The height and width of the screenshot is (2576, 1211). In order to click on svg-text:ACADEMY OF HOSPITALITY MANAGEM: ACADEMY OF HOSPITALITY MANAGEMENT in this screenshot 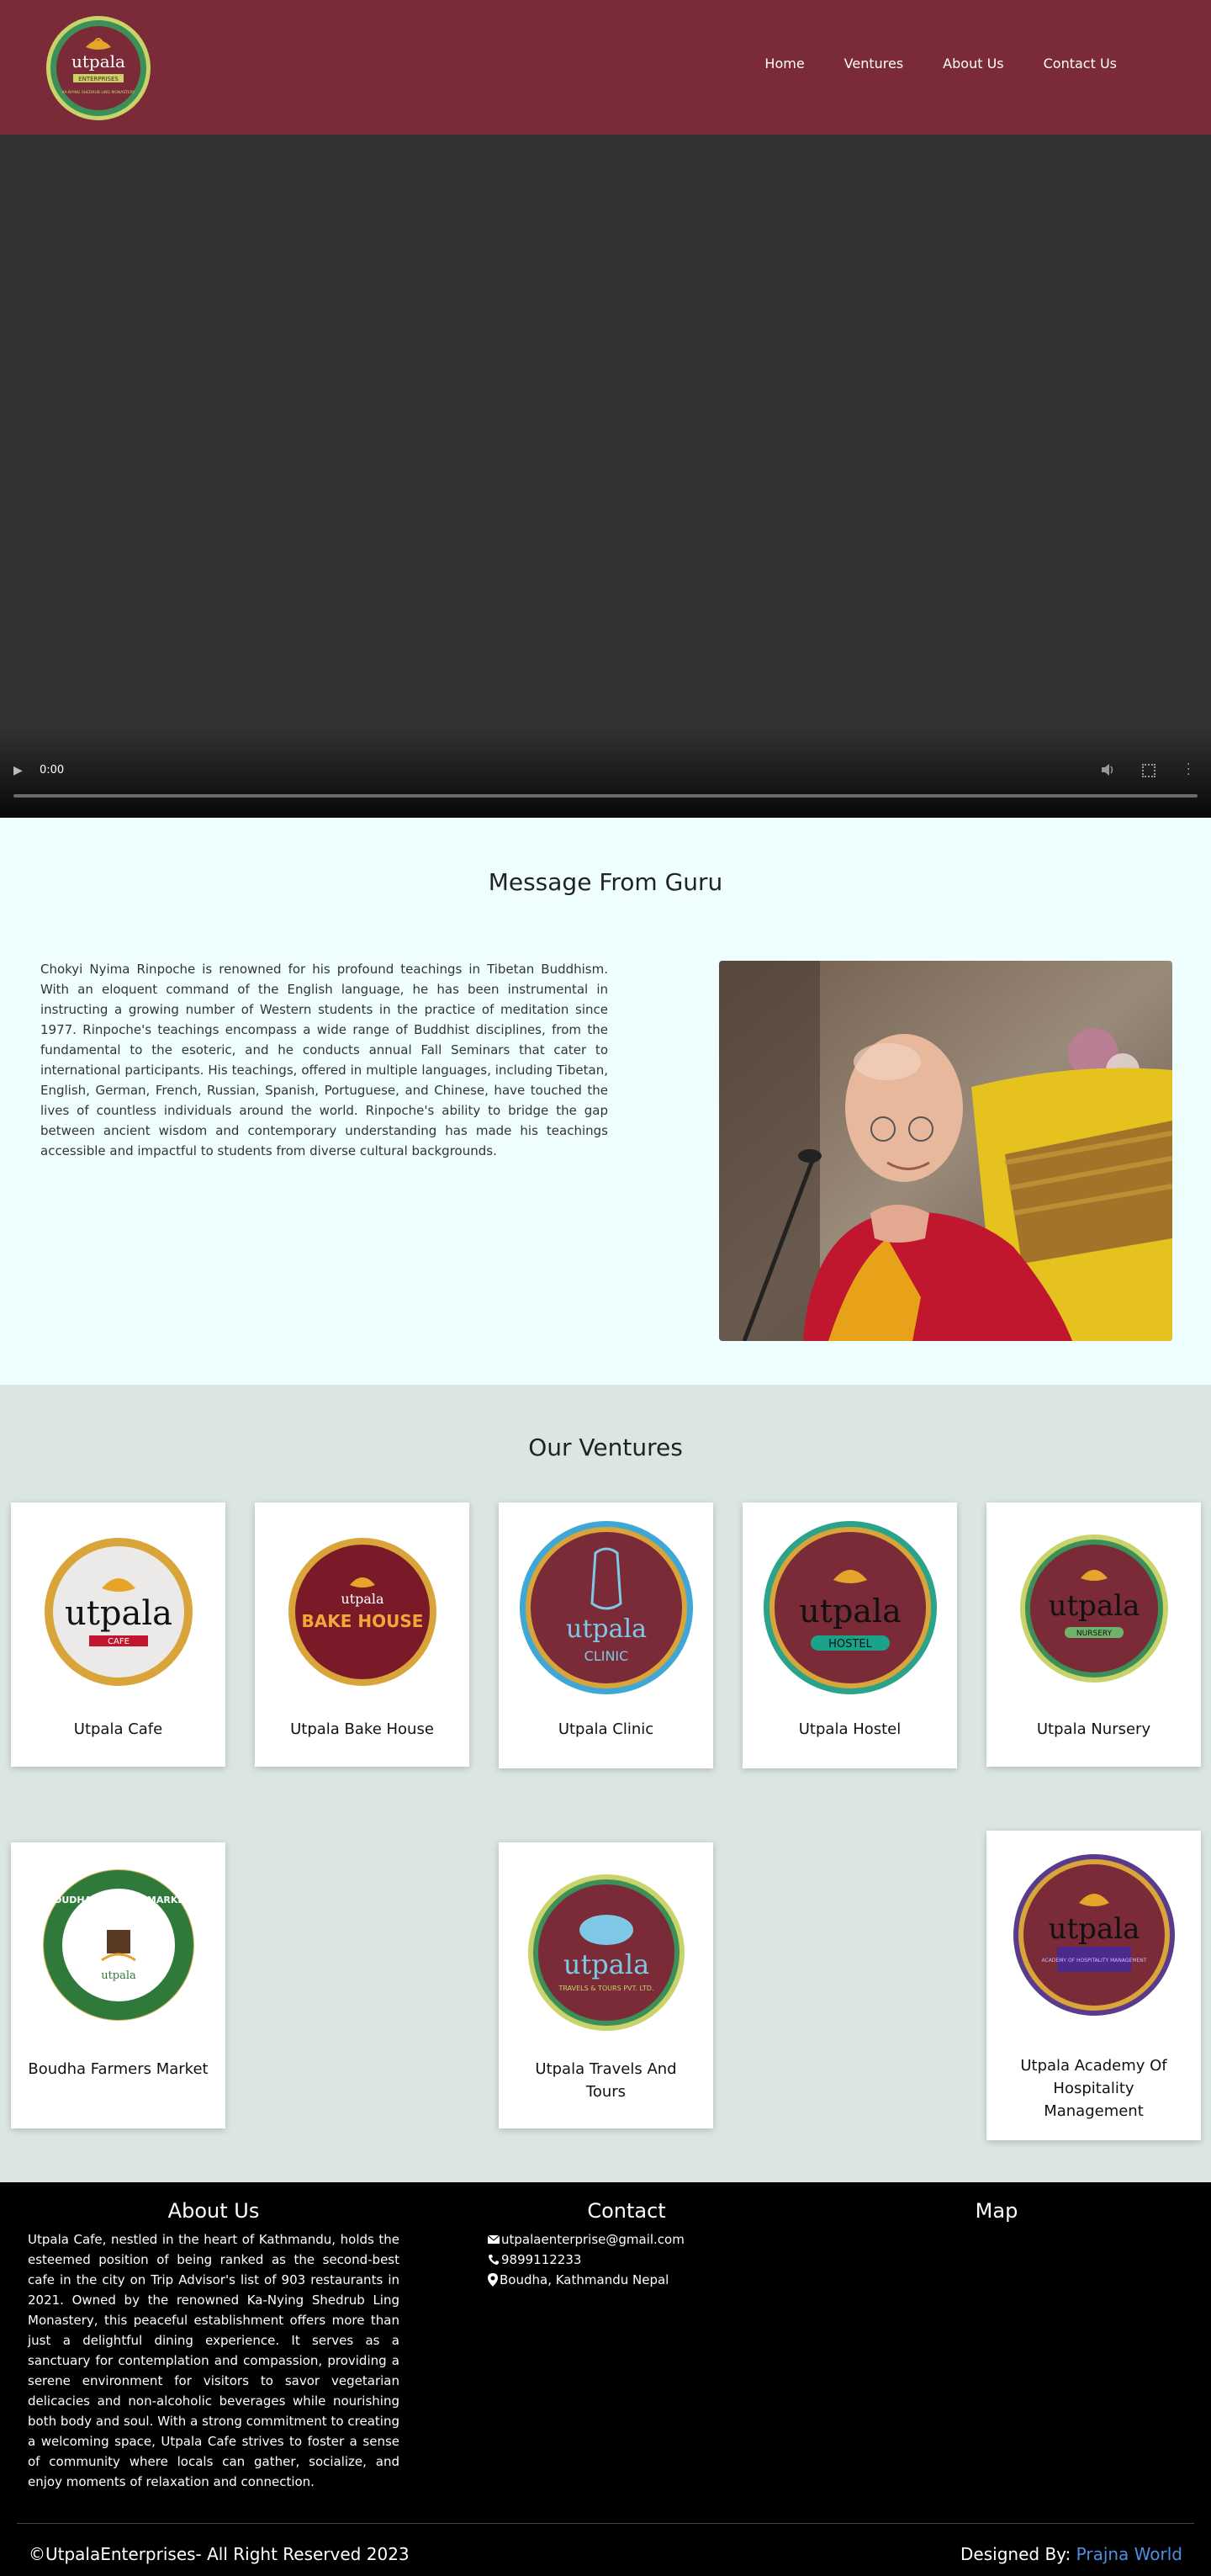, I will do `click(1093, 1961)`.